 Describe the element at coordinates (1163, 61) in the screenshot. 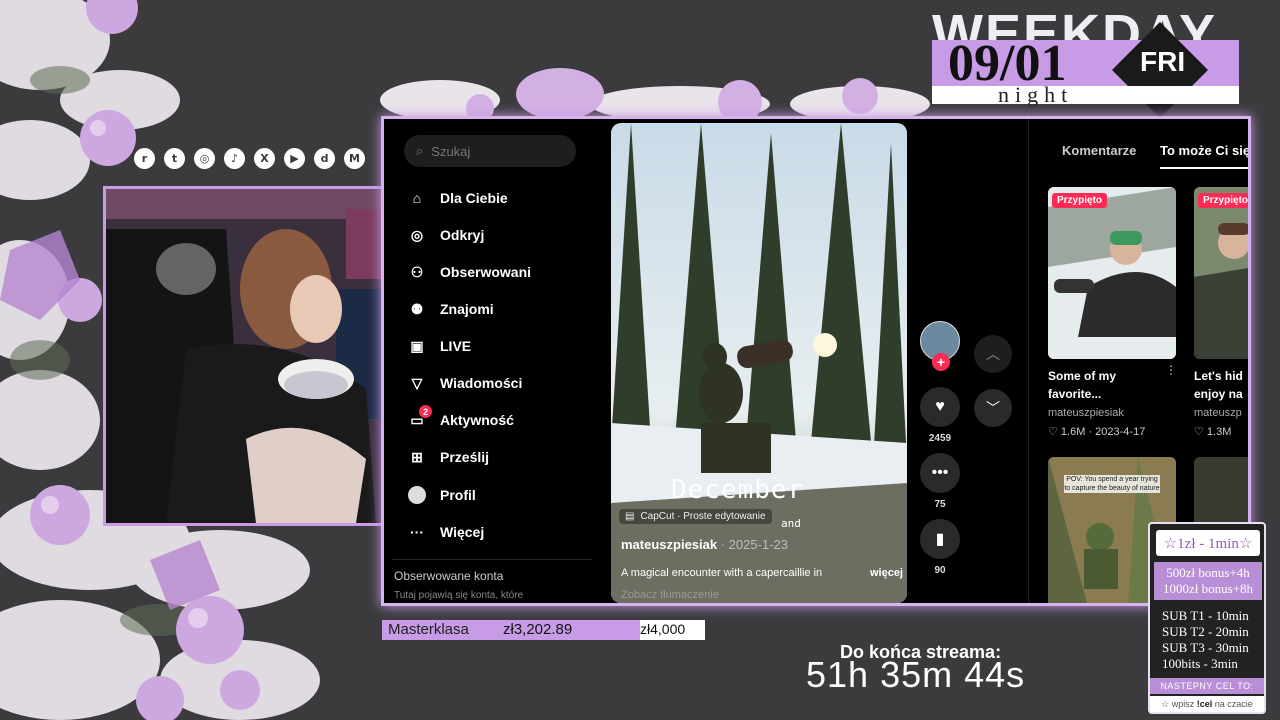

I see `day-of-week: FRI` at that location.